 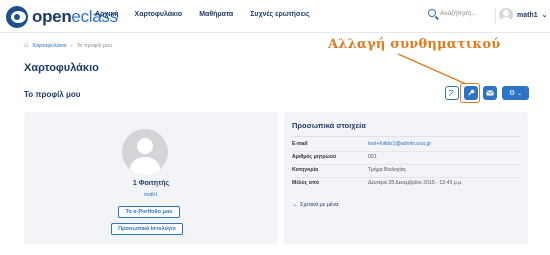 What do you see at coordinates (470, 93) in the screenshot?
I see `highlight-box` at bounding box center [470, 93].